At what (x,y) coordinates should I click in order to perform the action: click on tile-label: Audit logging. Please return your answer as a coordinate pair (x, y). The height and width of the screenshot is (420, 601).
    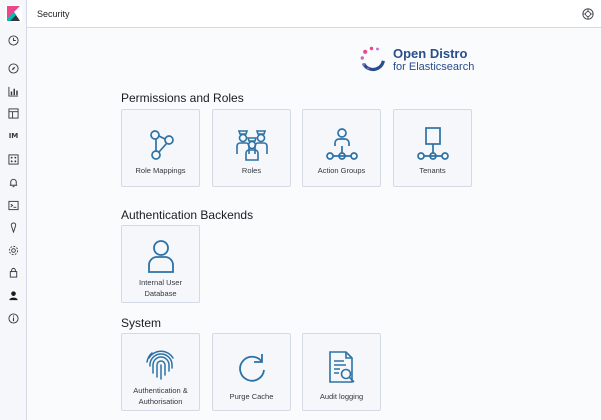
    Looking at the image, I should click on (341, 396).